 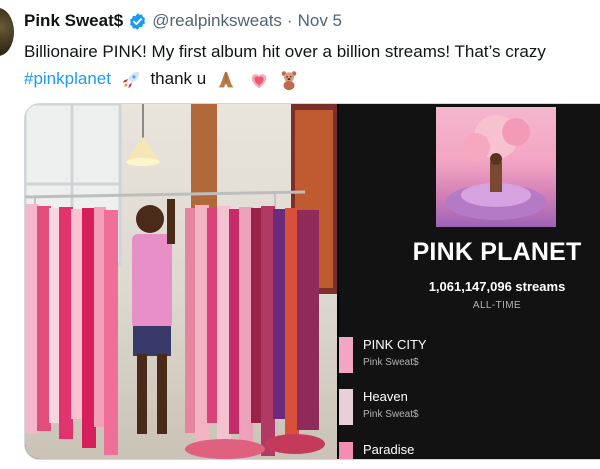 What do you see at coordinates (469, 359) in the screenshot?
I see `track-row: PINK CITY Pink Sweat$` at bounding box center [469, 359].